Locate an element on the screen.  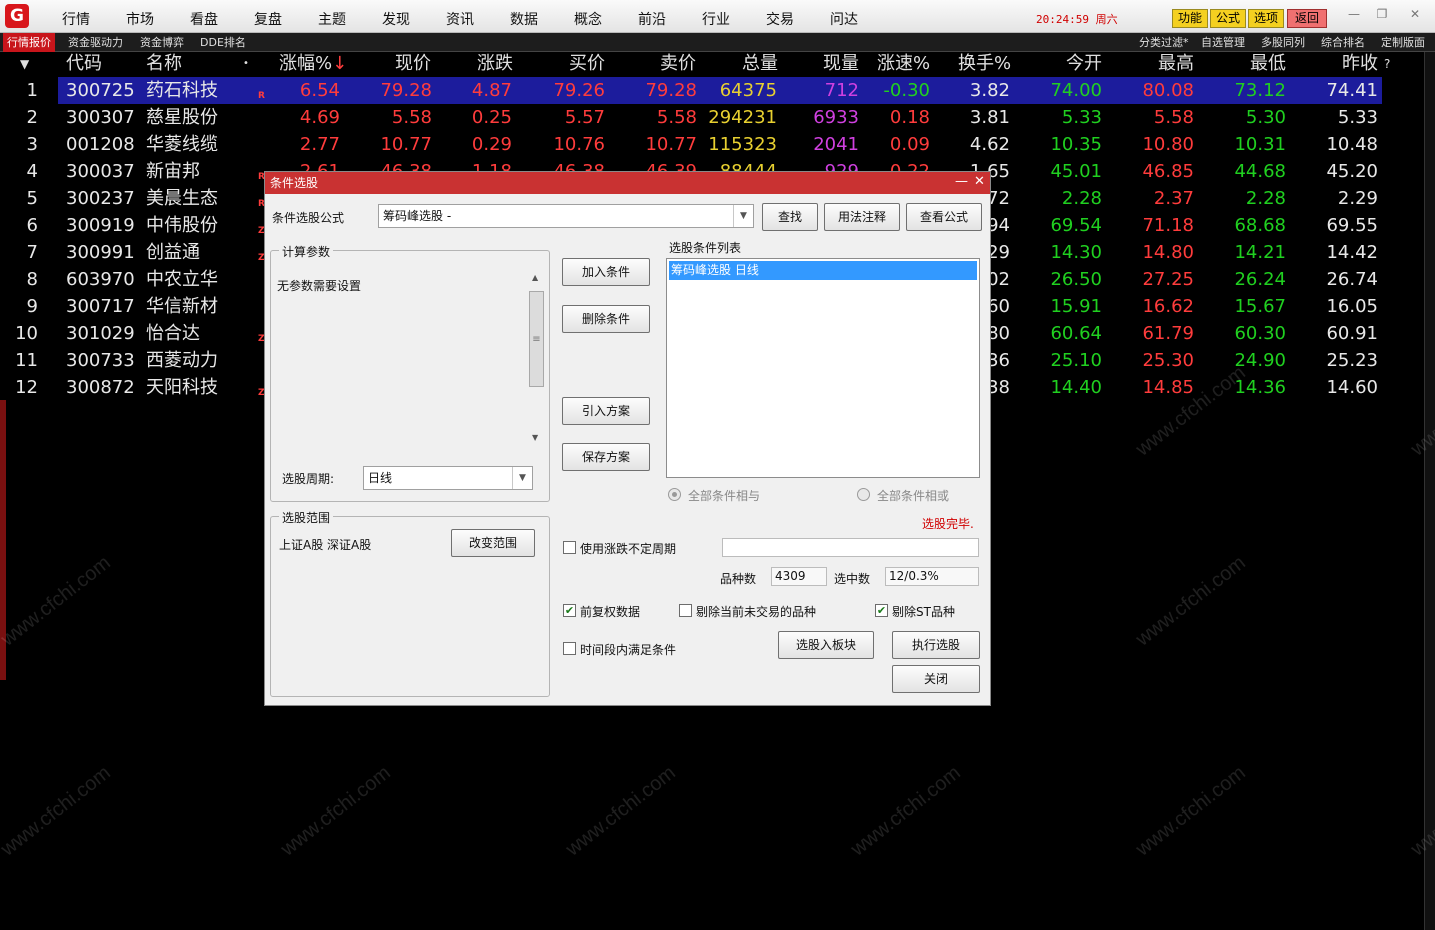
dialog-close-icon: ✕ is located at coordinates (979, 182).